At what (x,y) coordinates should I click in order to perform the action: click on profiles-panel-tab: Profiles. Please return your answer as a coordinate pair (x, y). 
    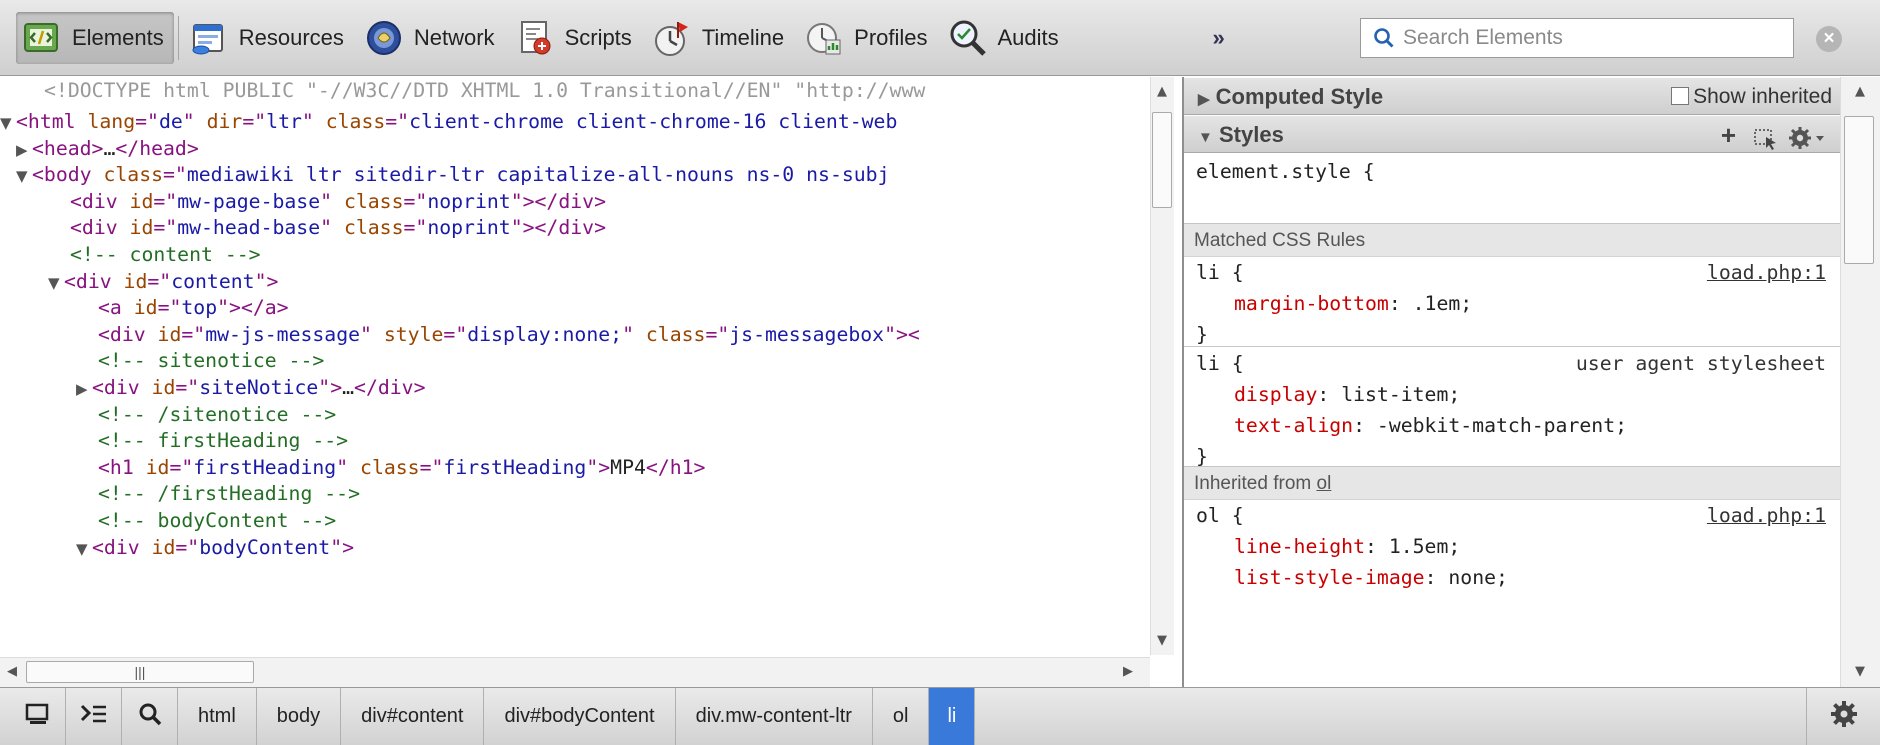
    Looking at the image, I should click on (867, 38).